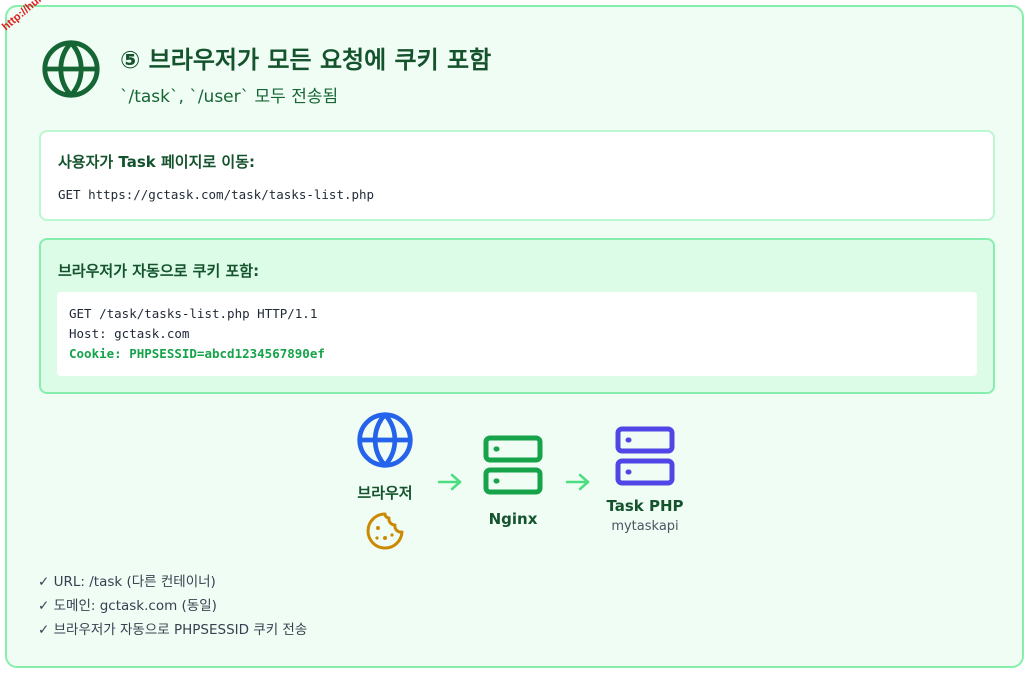 The width and height of the screenshot is (1033, 675). I want to click on checklist-item: ✓ 브라우저가 자동으로 PHPSESSID 쿠키 전송, so click(173, 630).